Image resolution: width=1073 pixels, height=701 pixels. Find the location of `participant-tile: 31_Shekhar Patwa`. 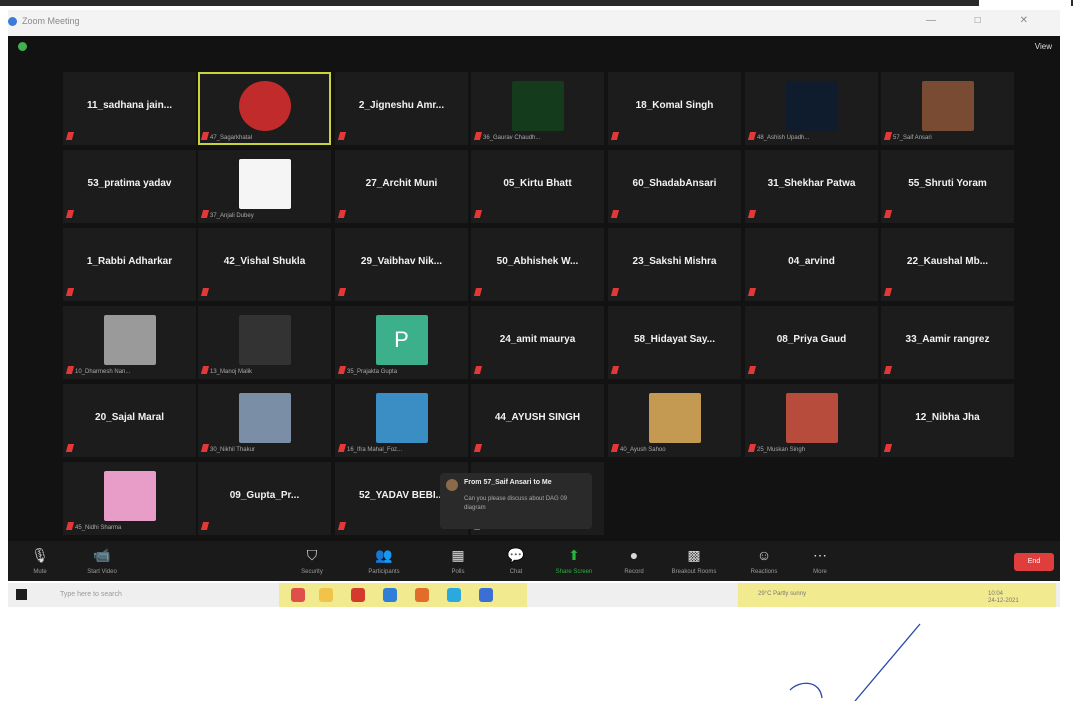

participant-tile: 31_Shekhar Patwa is located at coordinates (811, 186).